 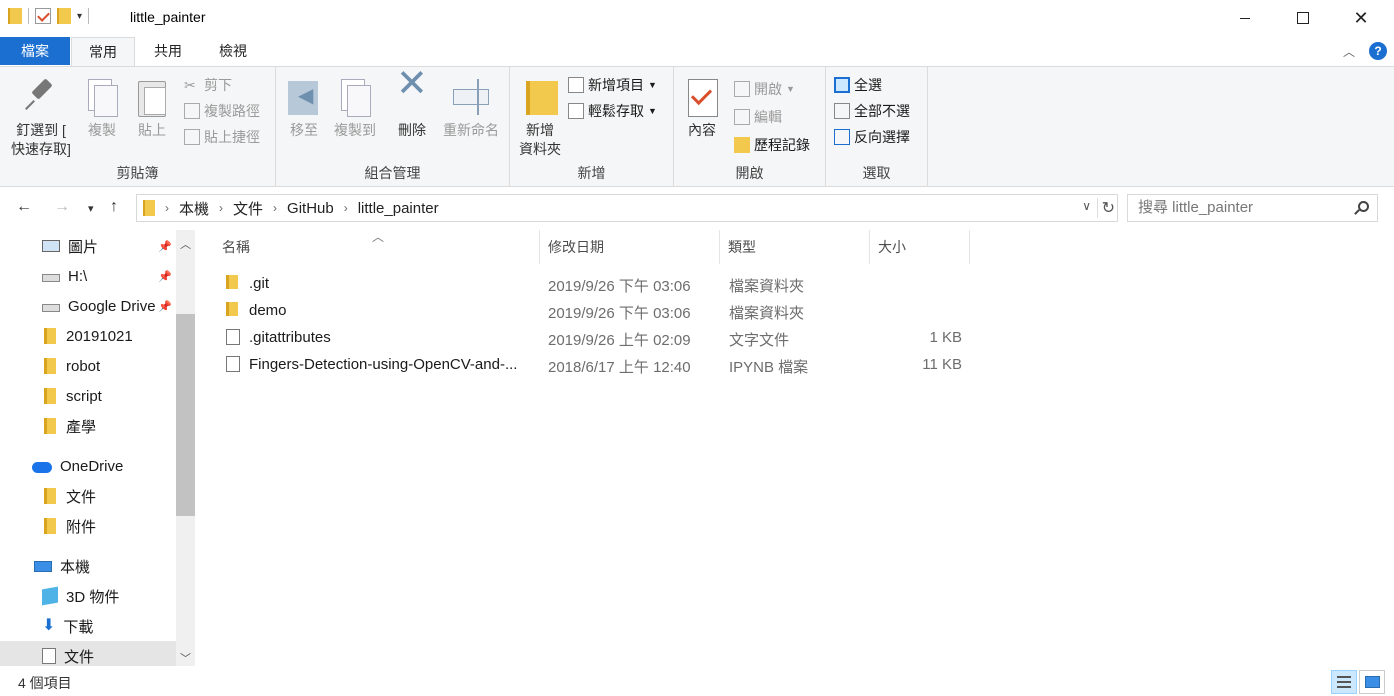 What do you see at coordinates (62, 207) in the screenshot?
I see `forward-arrow-icon: →` at bounding box center [62, 207].